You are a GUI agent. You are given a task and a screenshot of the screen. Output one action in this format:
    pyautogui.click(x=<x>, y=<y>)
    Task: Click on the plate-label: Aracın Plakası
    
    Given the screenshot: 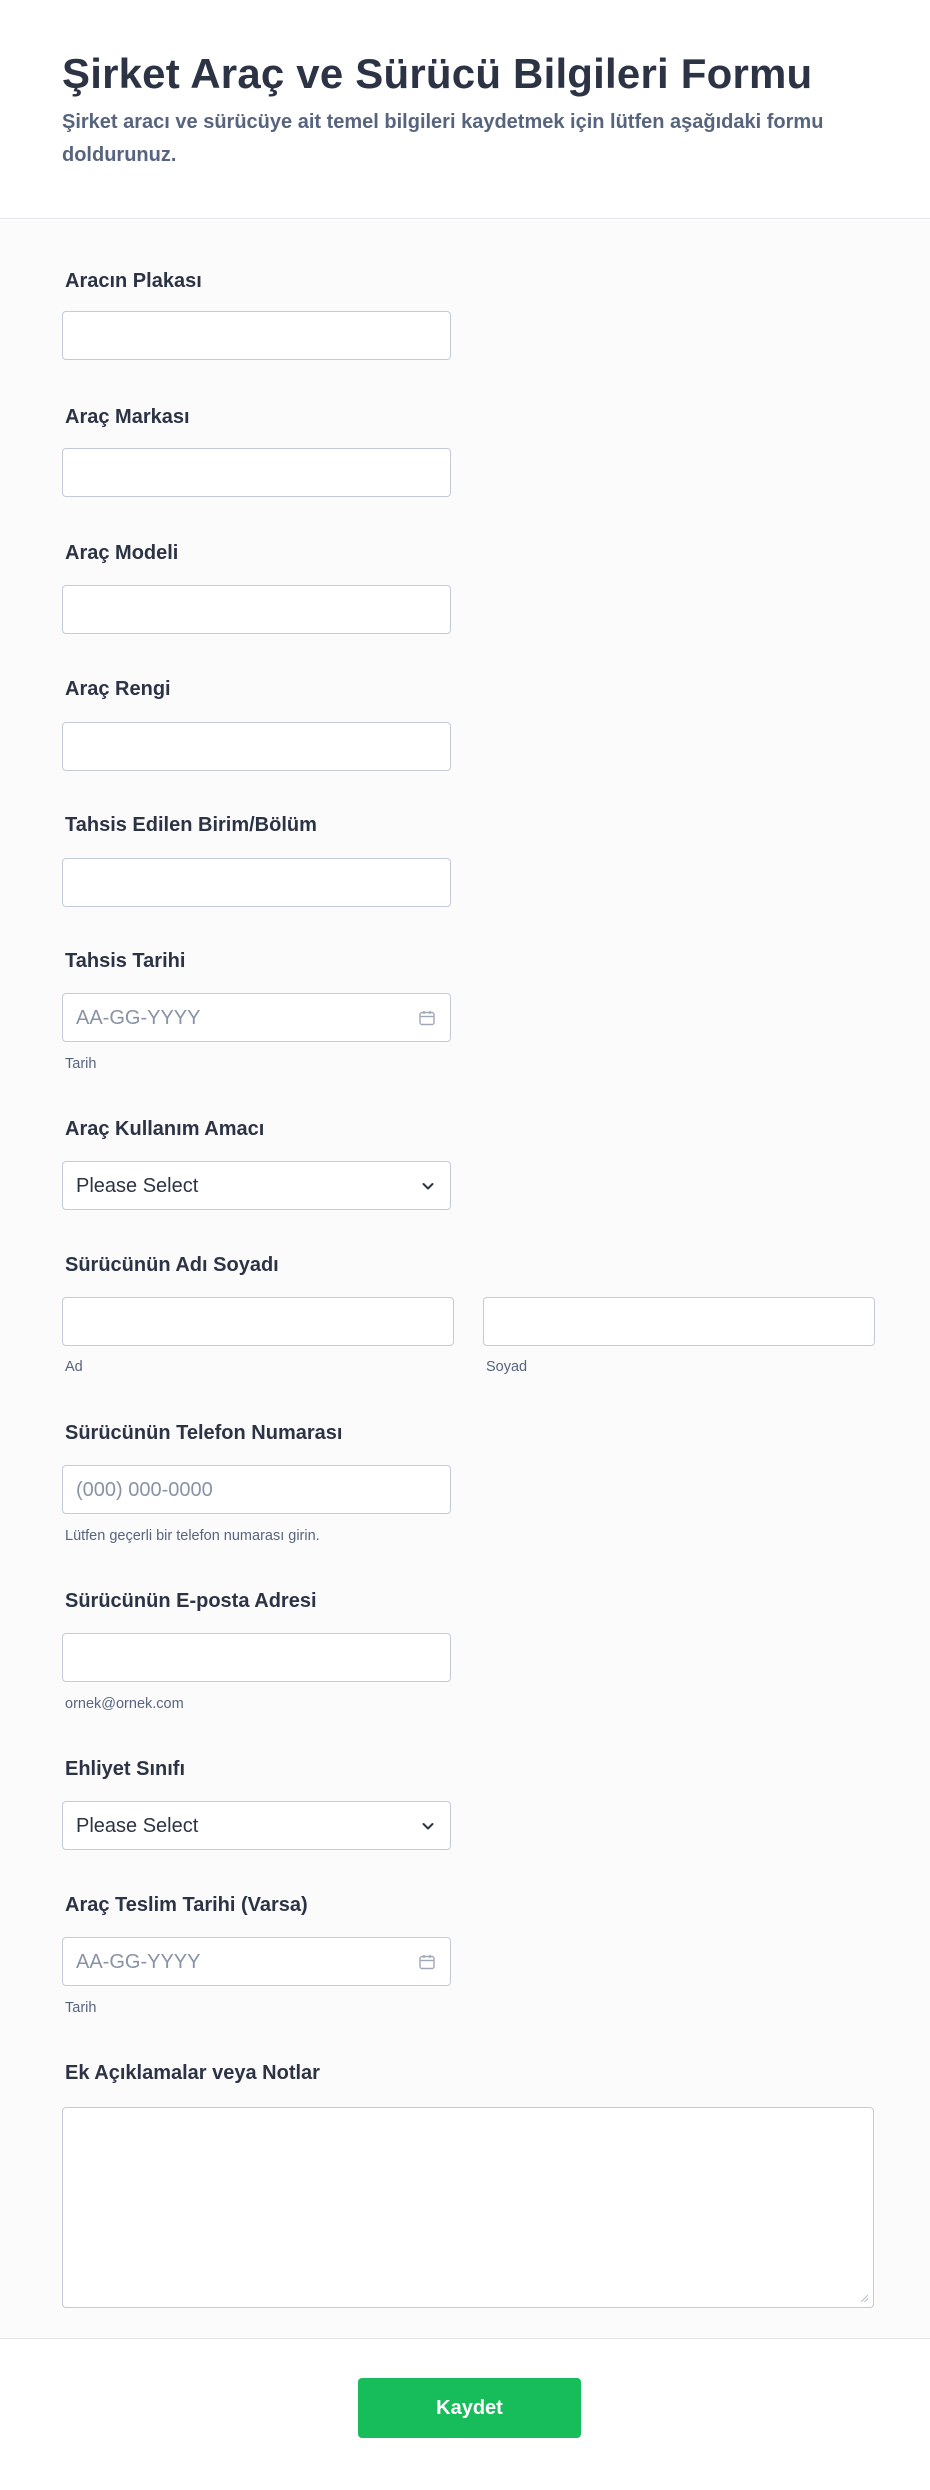 What is the action you would take?
    pyautogui.click(x=133, y=281)
    